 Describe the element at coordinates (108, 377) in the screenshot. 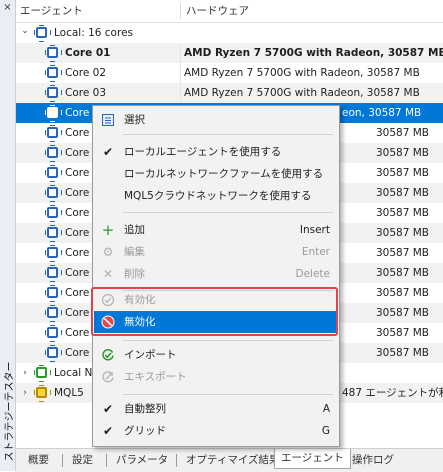

I see `export-icon` at that location.